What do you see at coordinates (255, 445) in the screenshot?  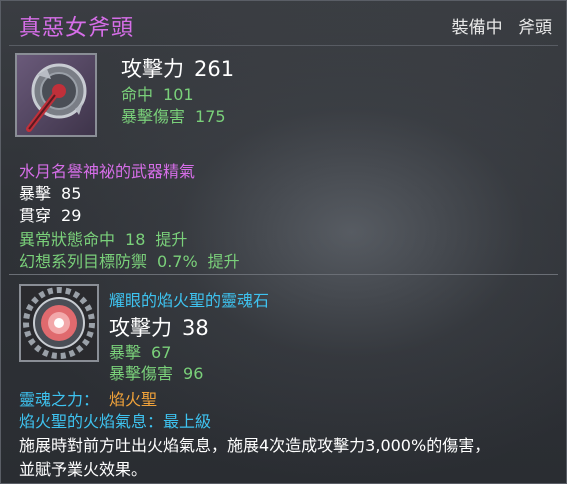 I see `skill-description-line-1: 施展時對前方吐出火焰氣息，施展4次造成攻擊力3,000%的傷害，` at bounding box center [255, 445].